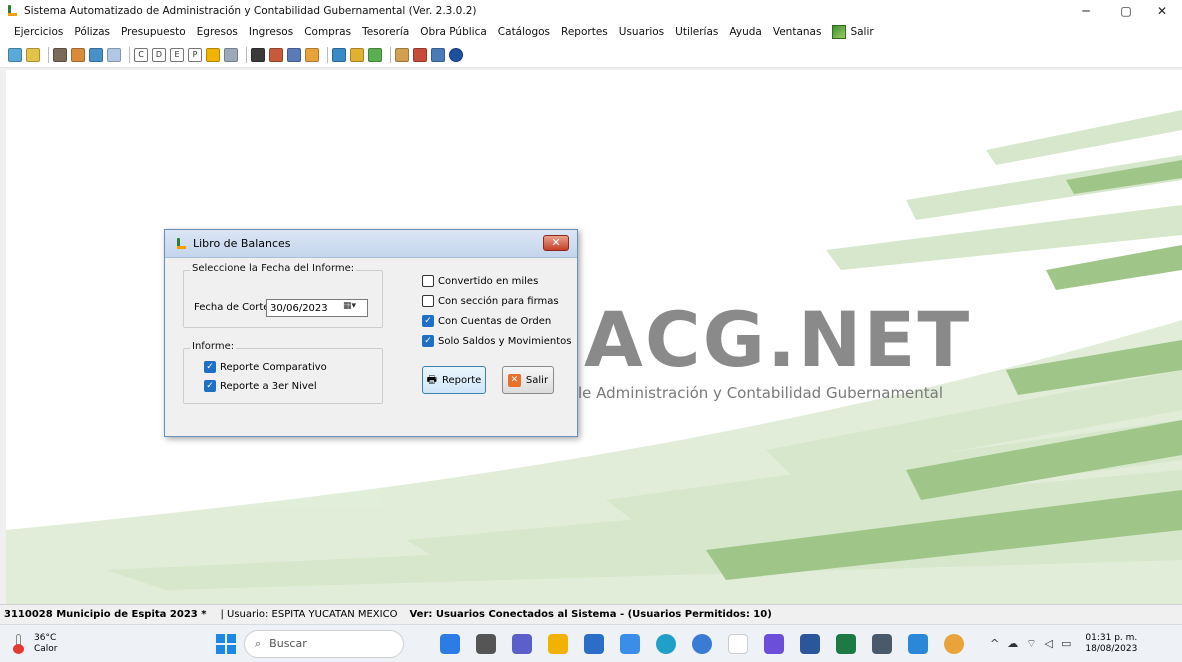  Describe the element at coordinates (273, 268) in the screenshot. I see `date-group-label: Seleccione la Fecha del Informe:` at that location.